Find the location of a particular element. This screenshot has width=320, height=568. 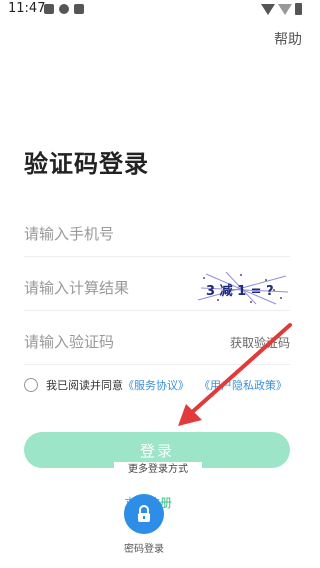

get-code-button: 获取验证码 is located at coordinates (260, 342).